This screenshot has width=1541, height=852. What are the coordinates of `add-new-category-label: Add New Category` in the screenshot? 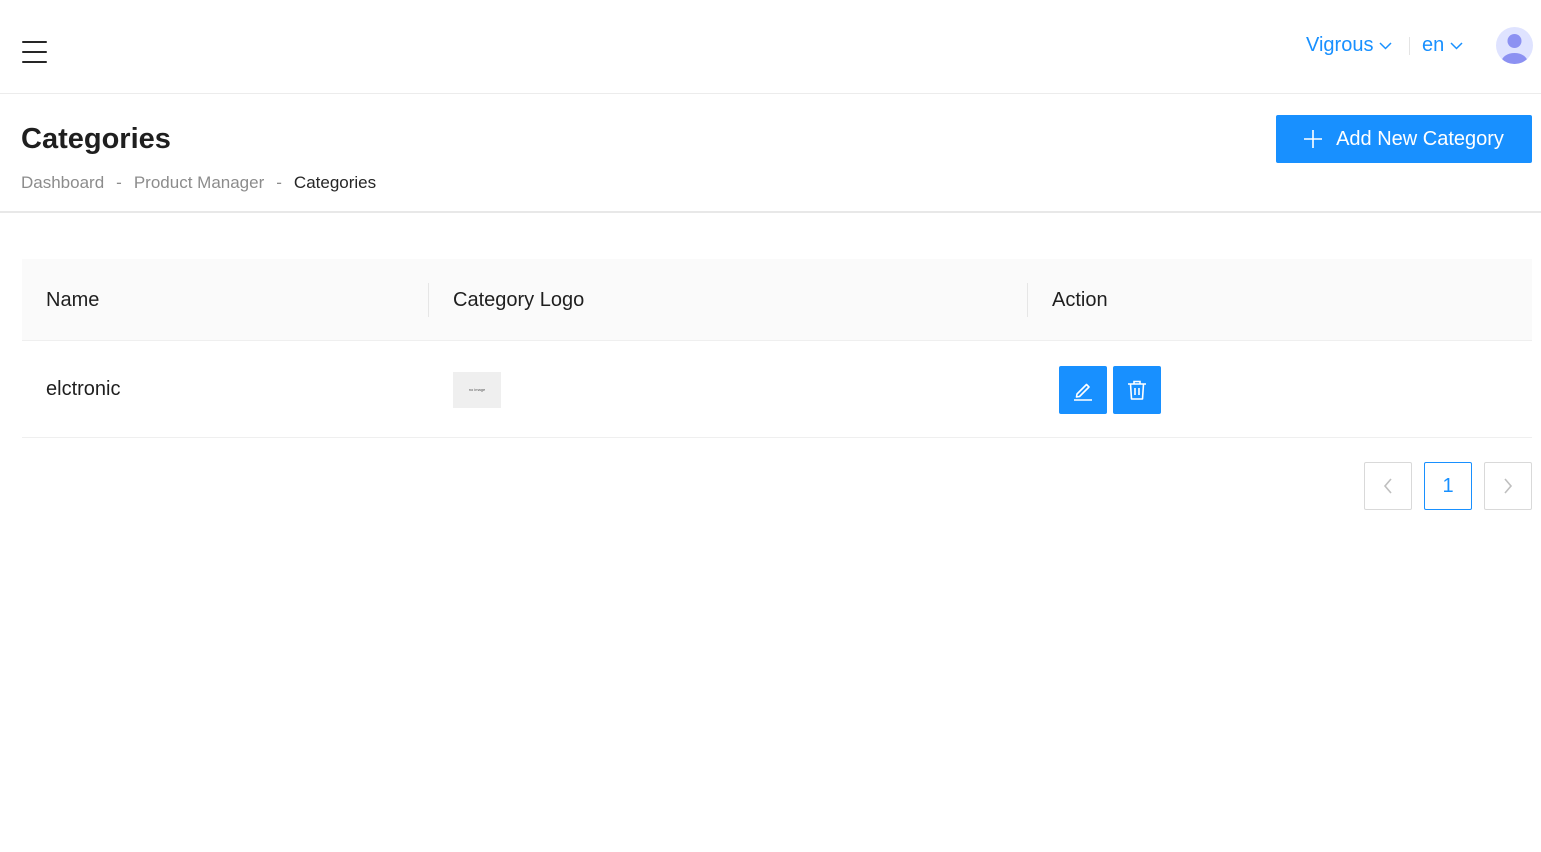 It's located at (1420, 138).